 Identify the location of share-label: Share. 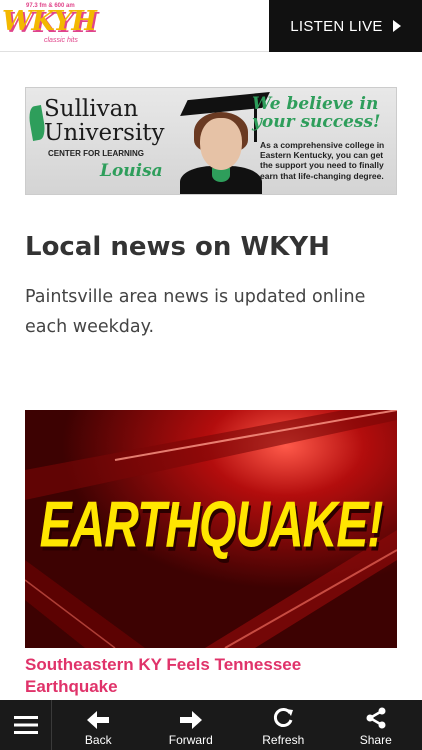
(375, 740).